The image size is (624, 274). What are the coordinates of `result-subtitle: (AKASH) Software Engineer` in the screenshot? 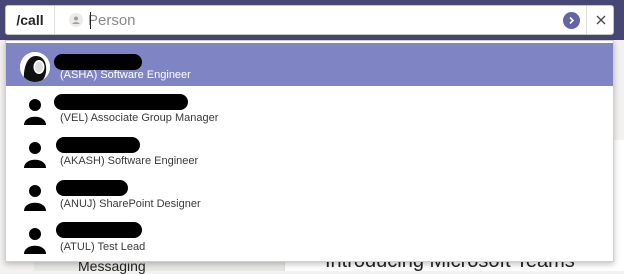 It's located at (129, 161).